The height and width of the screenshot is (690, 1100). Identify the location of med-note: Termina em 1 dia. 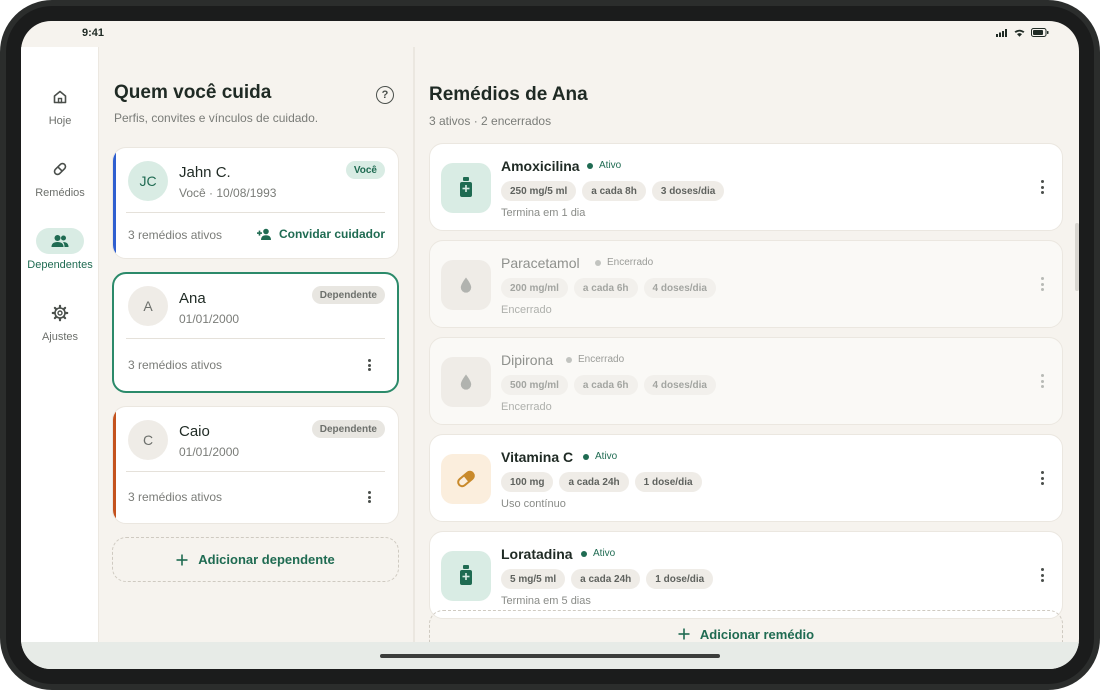
(543, 213).